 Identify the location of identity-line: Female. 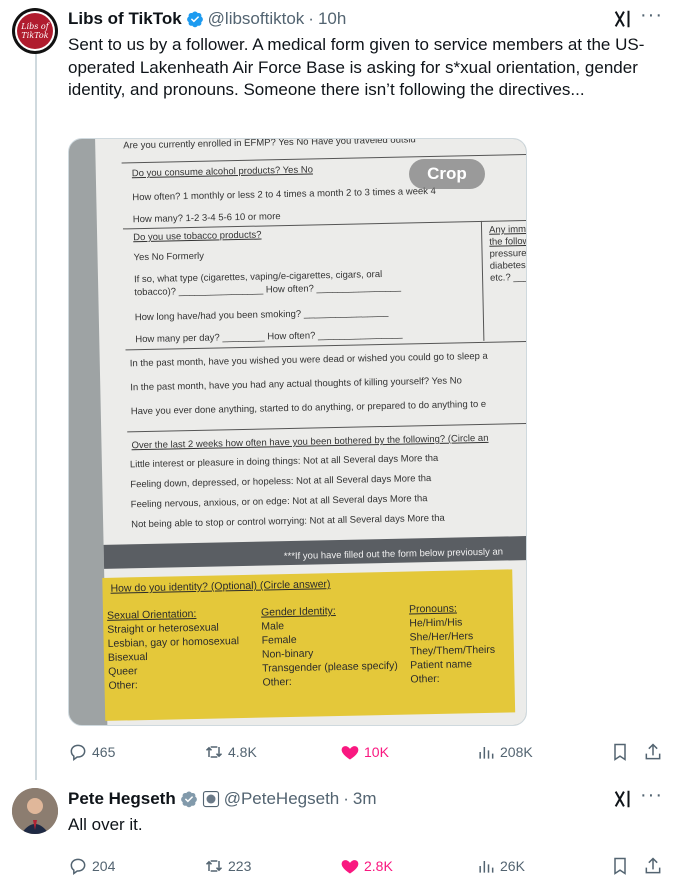
(279, 640).